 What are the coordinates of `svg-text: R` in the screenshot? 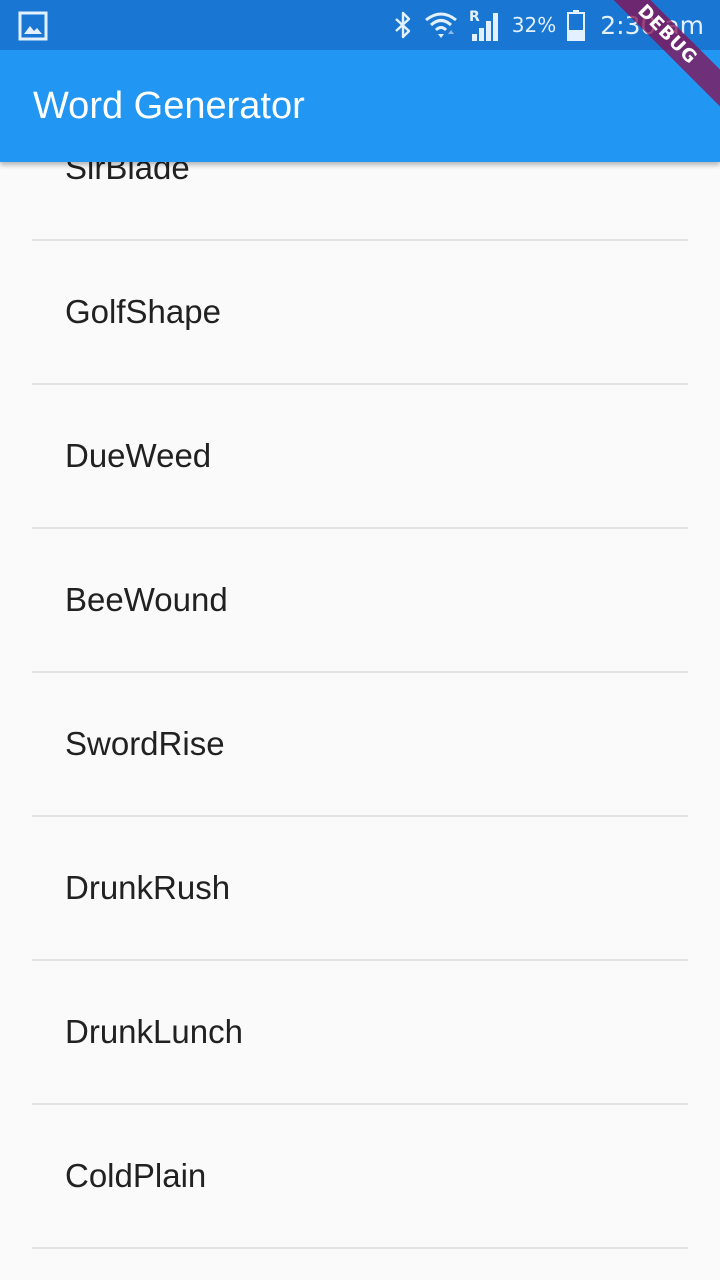 It's located at (474, 17).